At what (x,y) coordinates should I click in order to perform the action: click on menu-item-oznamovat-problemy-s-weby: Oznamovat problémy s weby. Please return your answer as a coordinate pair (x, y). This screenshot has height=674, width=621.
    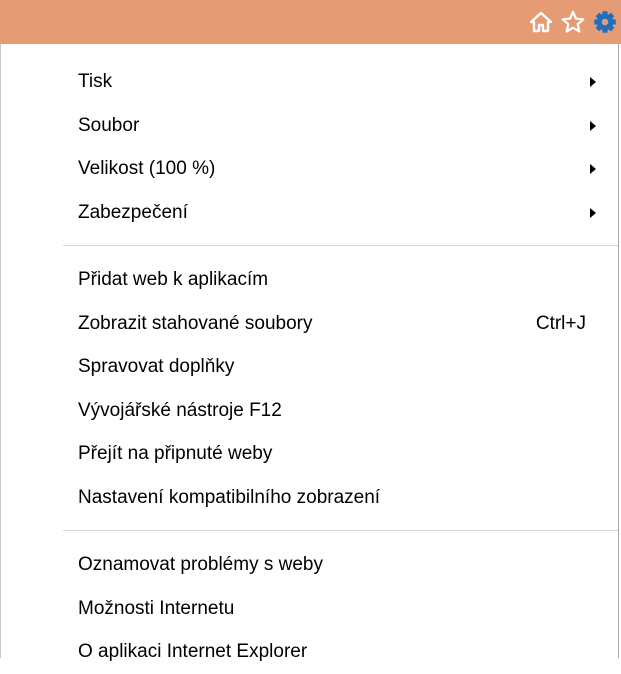
    Looking at the image, I should click on (340, 565).